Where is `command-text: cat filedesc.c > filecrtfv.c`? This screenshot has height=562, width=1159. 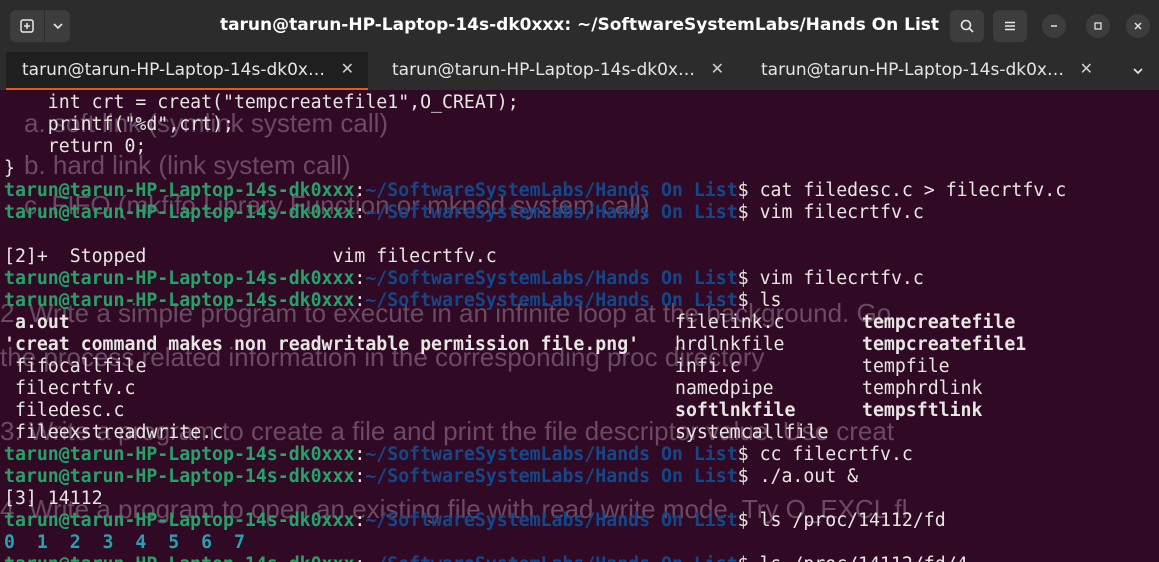 command-text: cat filedesc.c > filecrtfv.c is located at coordinates (913, 190).